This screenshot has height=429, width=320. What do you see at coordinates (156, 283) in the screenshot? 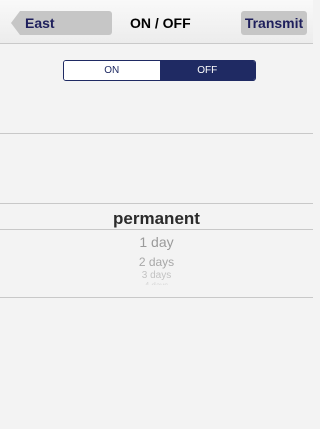
I see `picker-option: 4 days` at bounding box center [156, 283].